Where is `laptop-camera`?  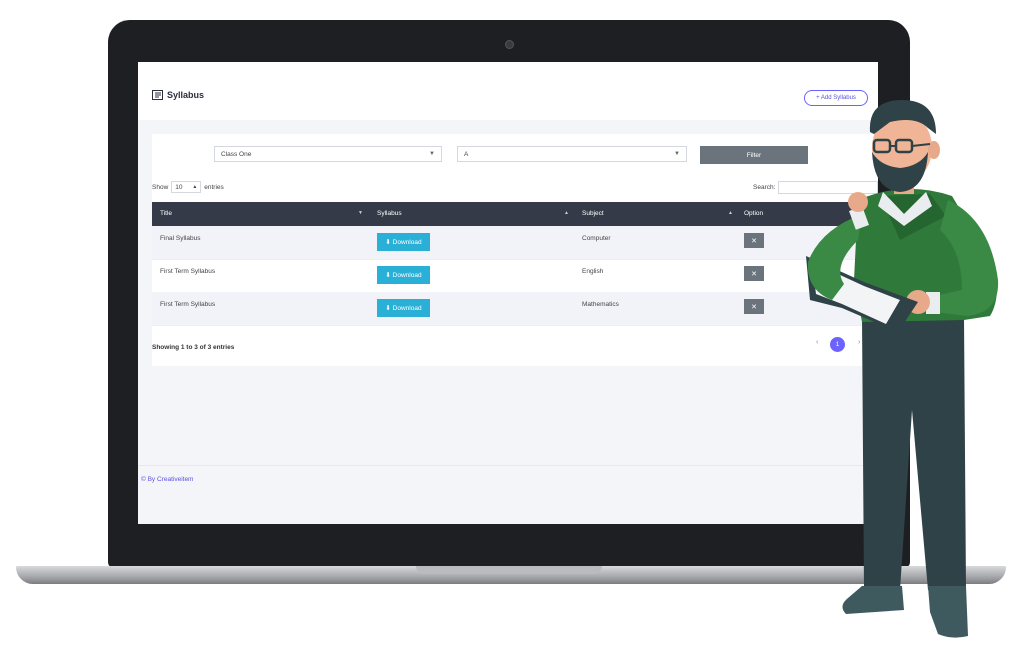
laptop-camera is located at coordinates (509, 44).